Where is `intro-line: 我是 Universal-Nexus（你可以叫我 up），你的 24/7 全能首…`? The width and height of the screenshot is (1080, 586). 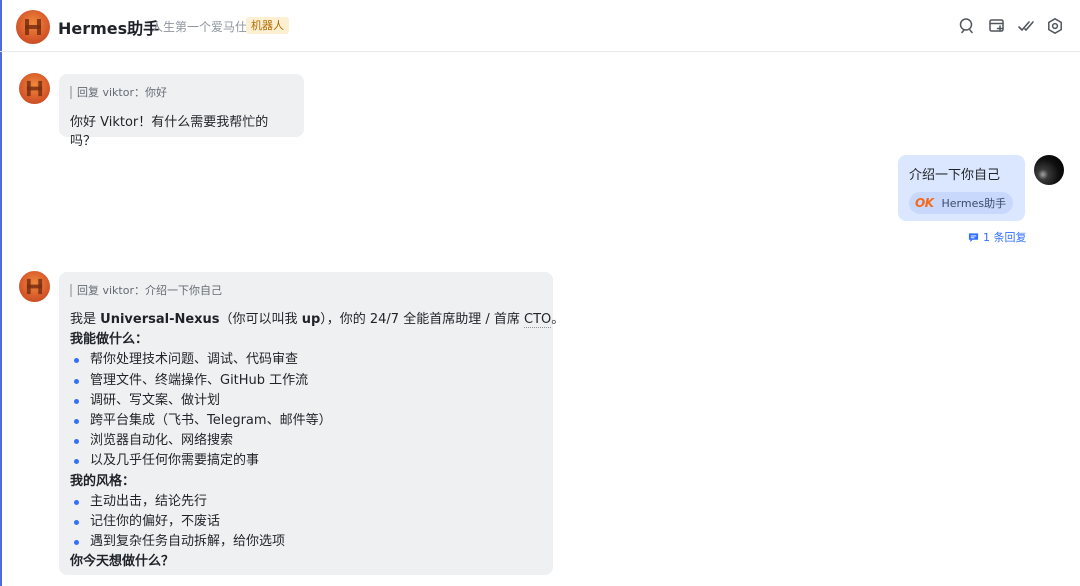
intro-line: 我是 Universal-Nexus（你可以叫我 up），你的 24/7 全能首… is located at coordinates (317, 320).